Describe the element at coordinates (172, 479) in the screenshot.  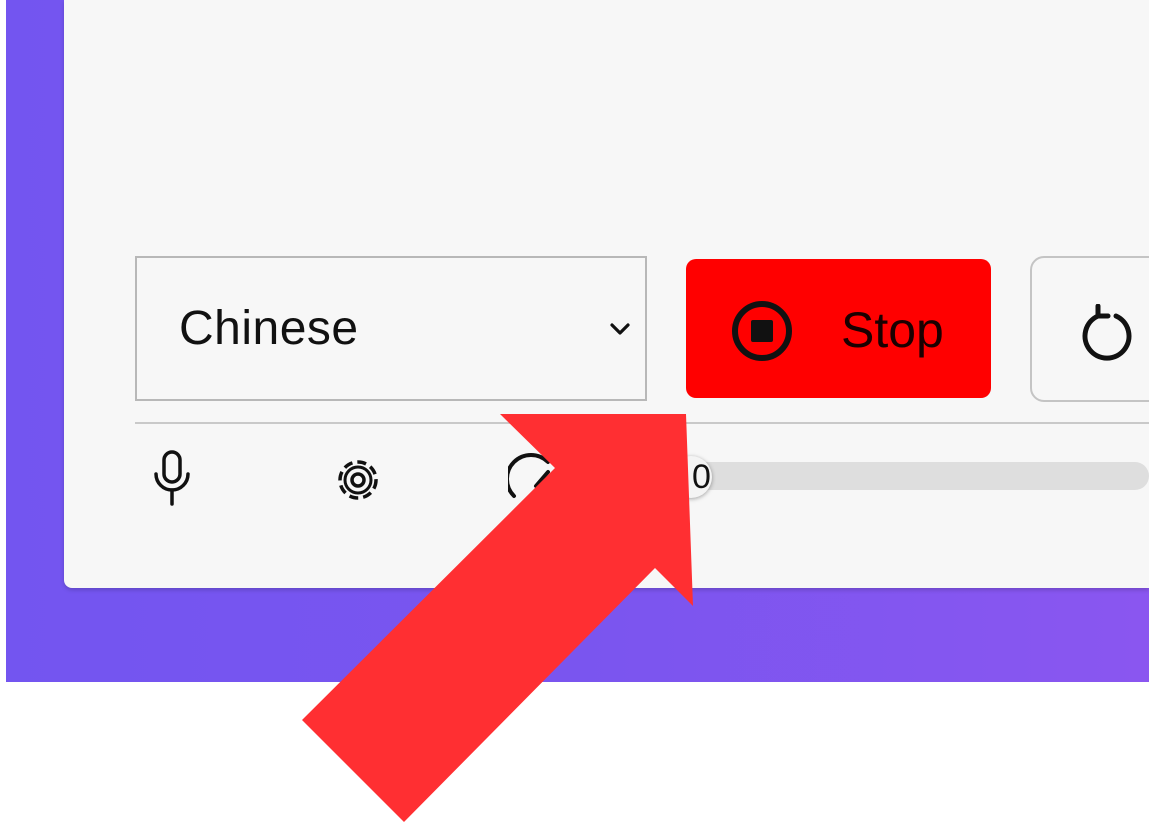
I see `microphone-icon` at that location.